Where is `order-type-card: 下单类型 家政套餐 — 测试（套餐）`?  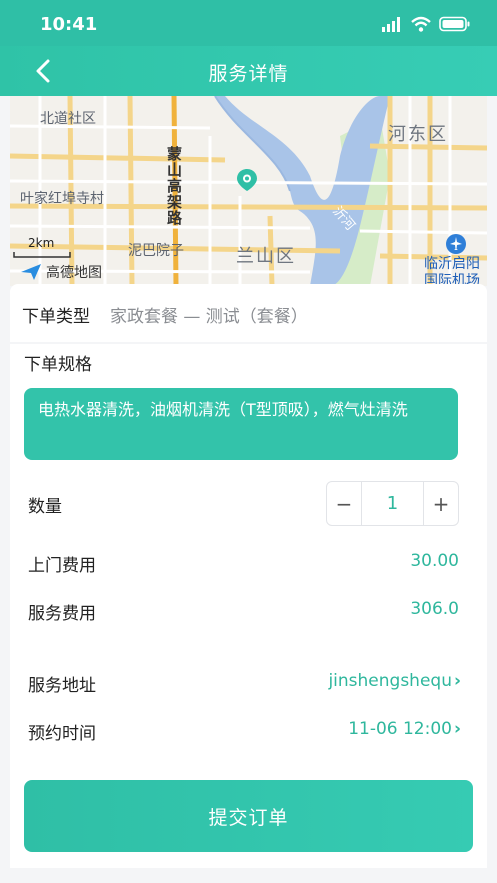
order-type-card: 下单类型 家政套餐 — 测试（套餐） is located at coordinates (248, 313).